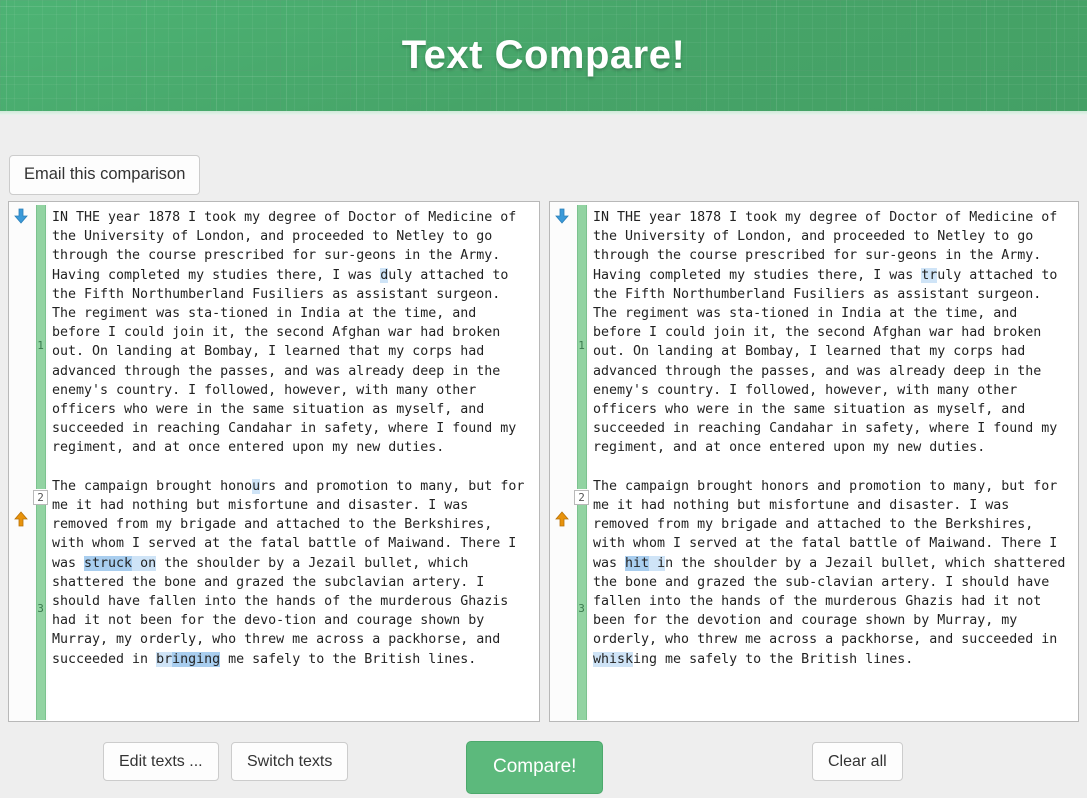 This screenshot has width=1087, height=798. Describe the element at coordinates (543, 55) in the screenshot. I see `page-title: Text Compare!` at that location.